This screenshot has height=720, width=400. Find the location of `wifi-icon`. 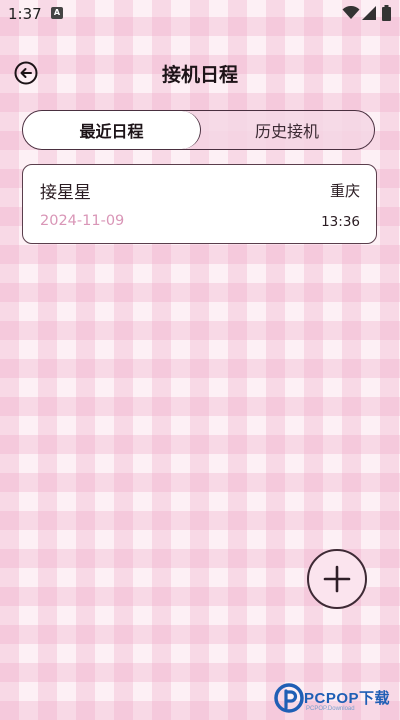

wifi-icon is located at coordinates (351, 12).